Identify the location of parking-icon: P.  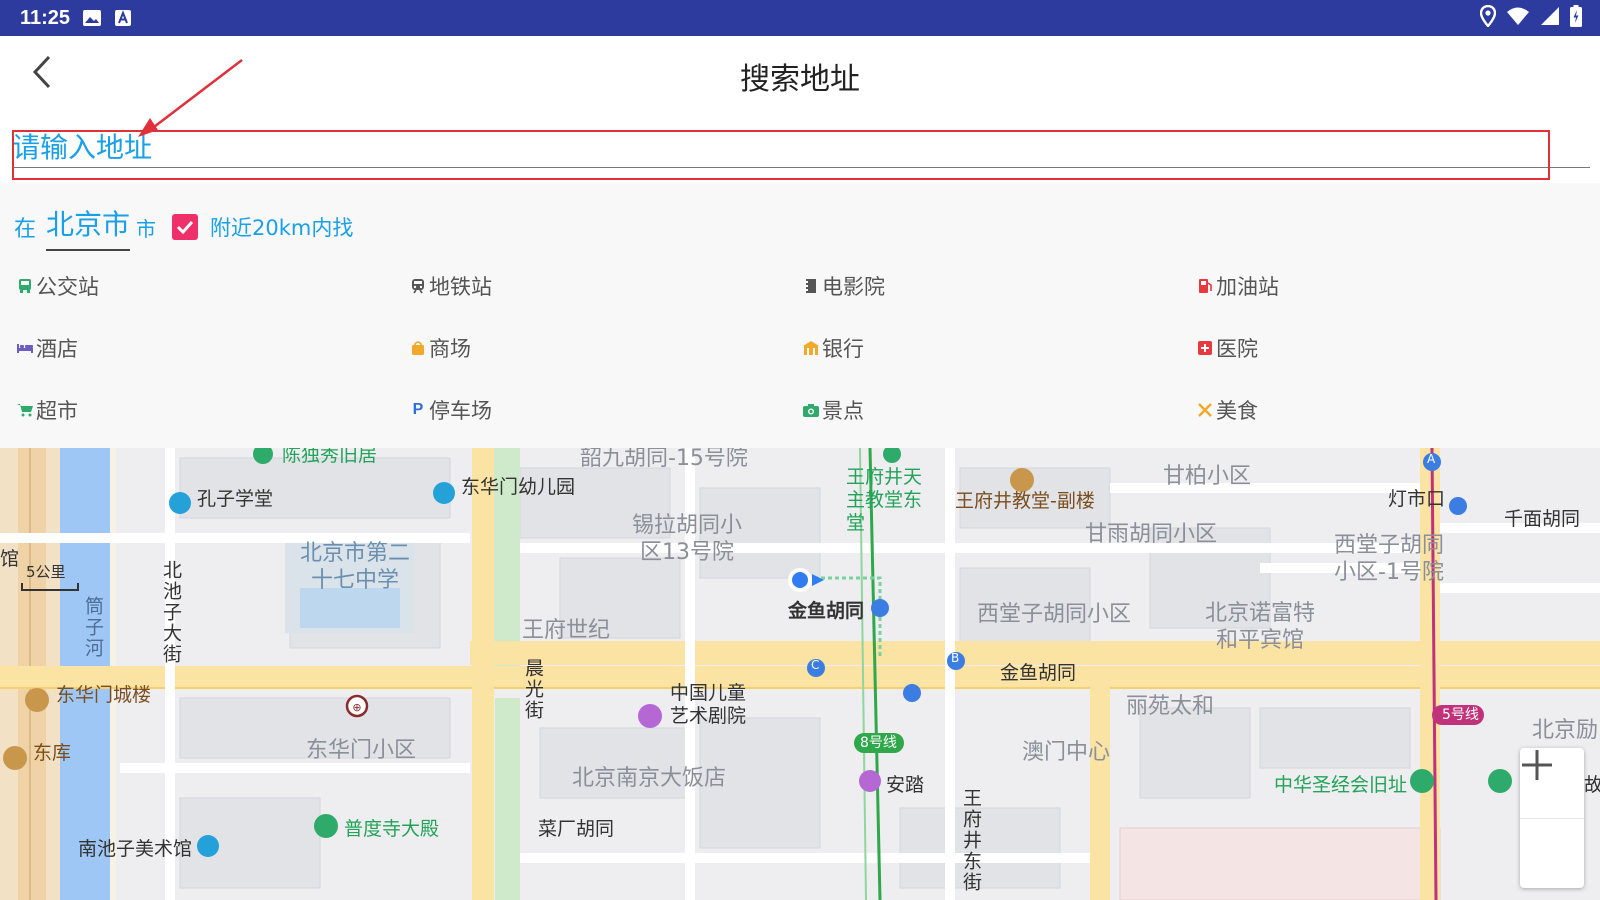
(418, 409).